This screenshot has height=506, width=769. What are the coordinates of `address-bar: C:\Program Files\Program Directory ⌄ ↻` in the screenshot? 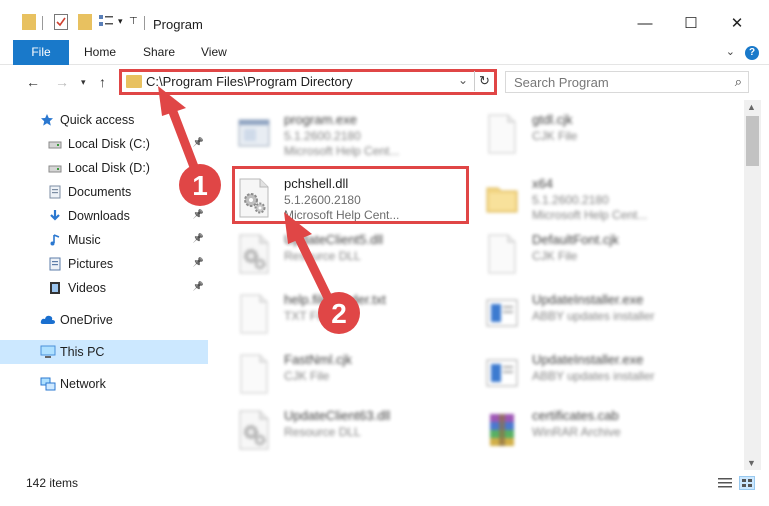 It's located at (308, 82).